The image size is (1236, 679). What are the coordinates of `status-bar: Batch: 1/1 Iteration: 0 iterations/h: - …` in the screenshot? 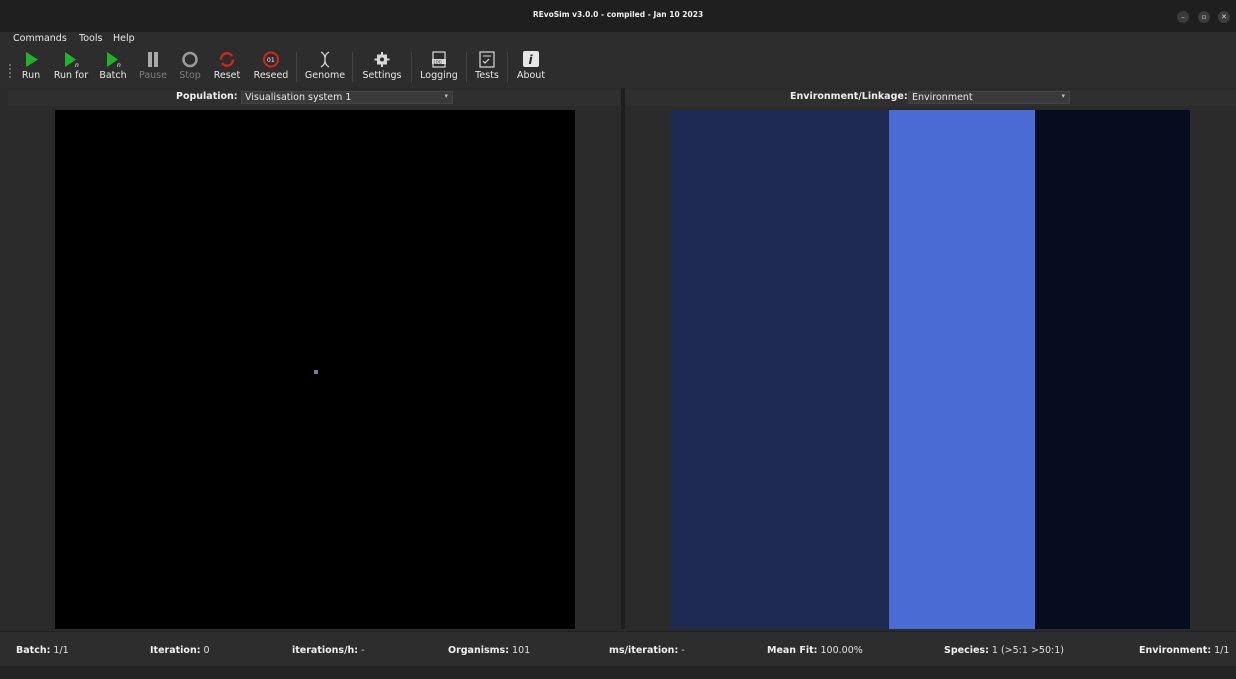 It's located at (618, 648).